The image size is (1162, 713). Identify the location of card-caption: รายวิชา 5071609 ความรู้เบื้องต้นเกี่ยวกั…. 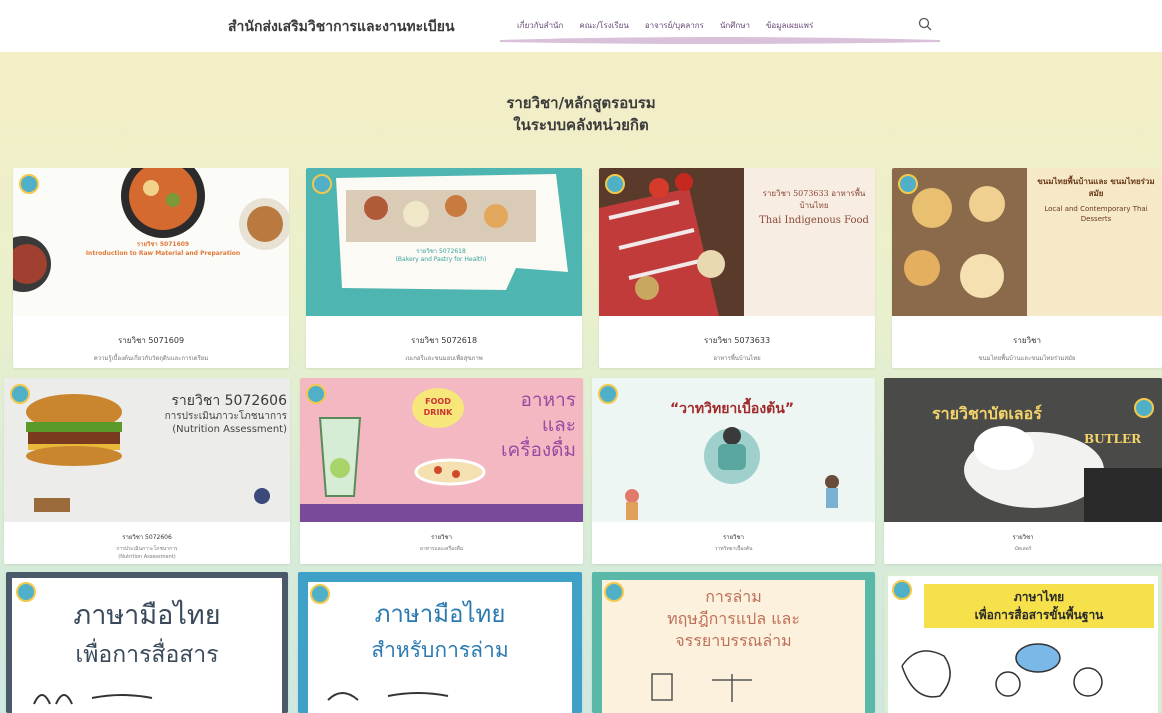
(151, 348).